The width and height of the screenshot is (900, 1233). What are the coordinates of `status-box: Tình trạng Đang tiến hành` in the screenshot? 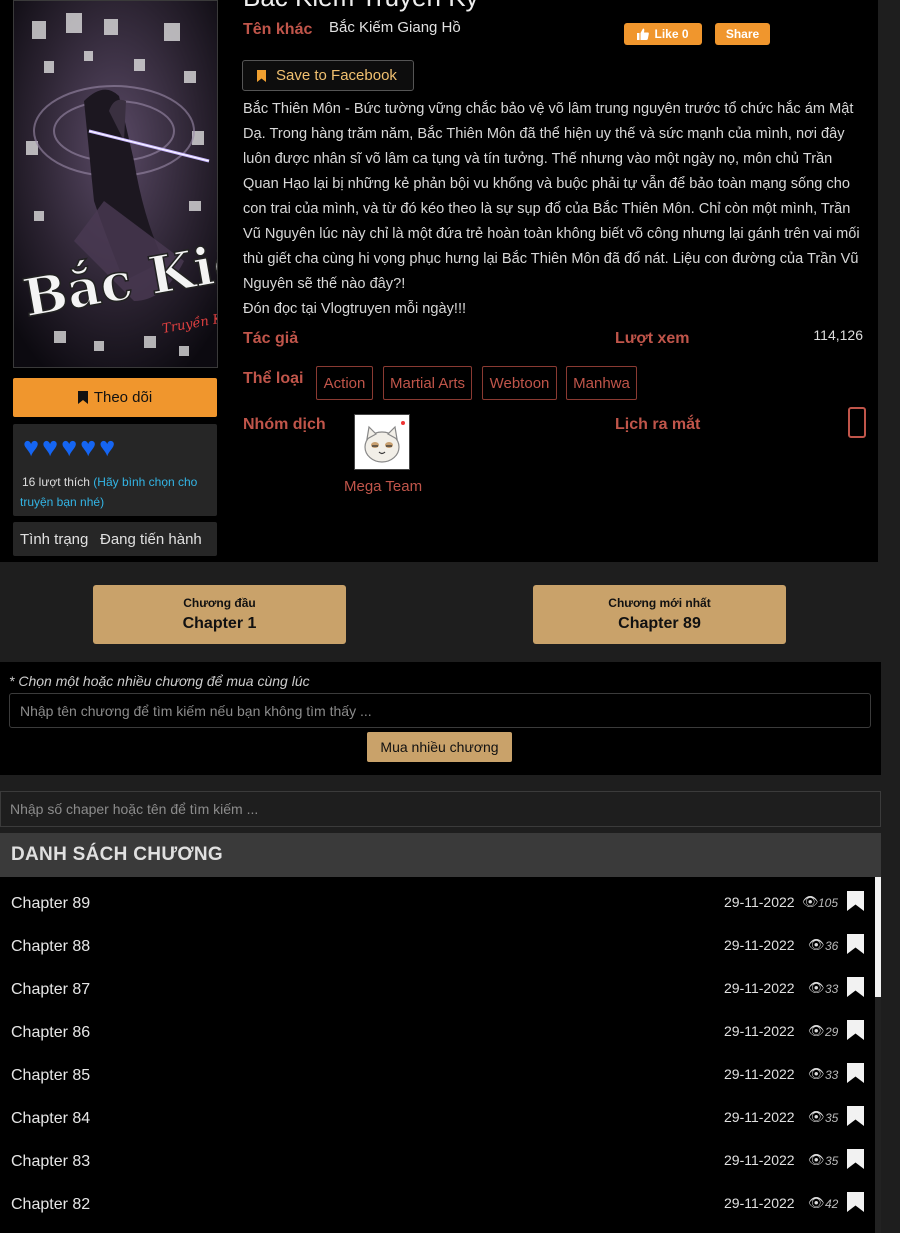 It's located at (115, 539).